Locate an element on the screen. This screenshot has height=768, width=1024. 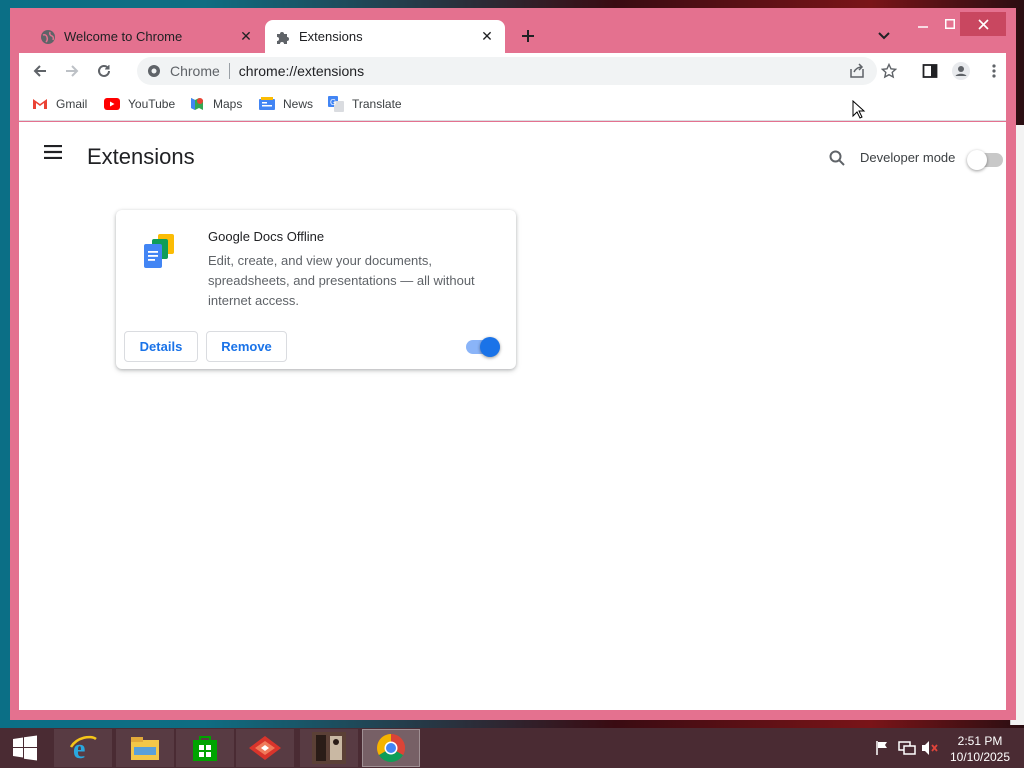
side-panel-icon is located at coordinates (930, 71).